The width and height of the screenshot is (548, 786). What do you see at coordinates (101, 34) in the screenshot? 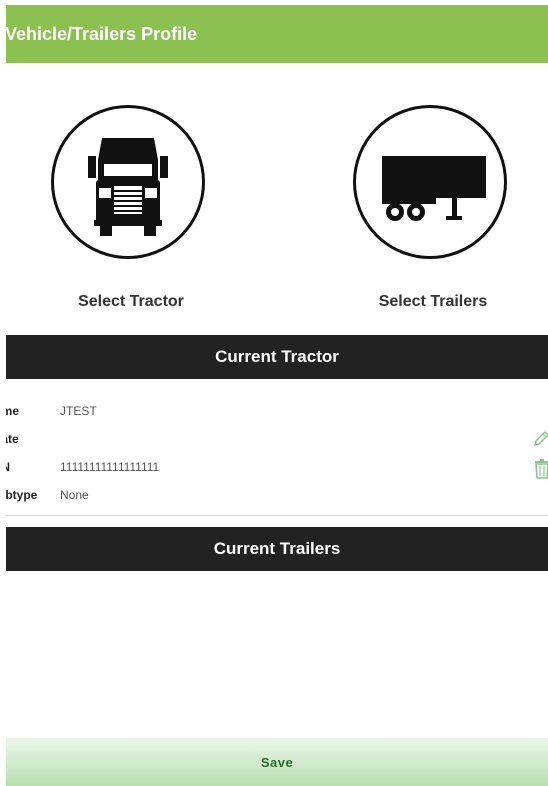
I see `page-title: Vehicle/Trailers Profile` at bounding box center [101, 34].